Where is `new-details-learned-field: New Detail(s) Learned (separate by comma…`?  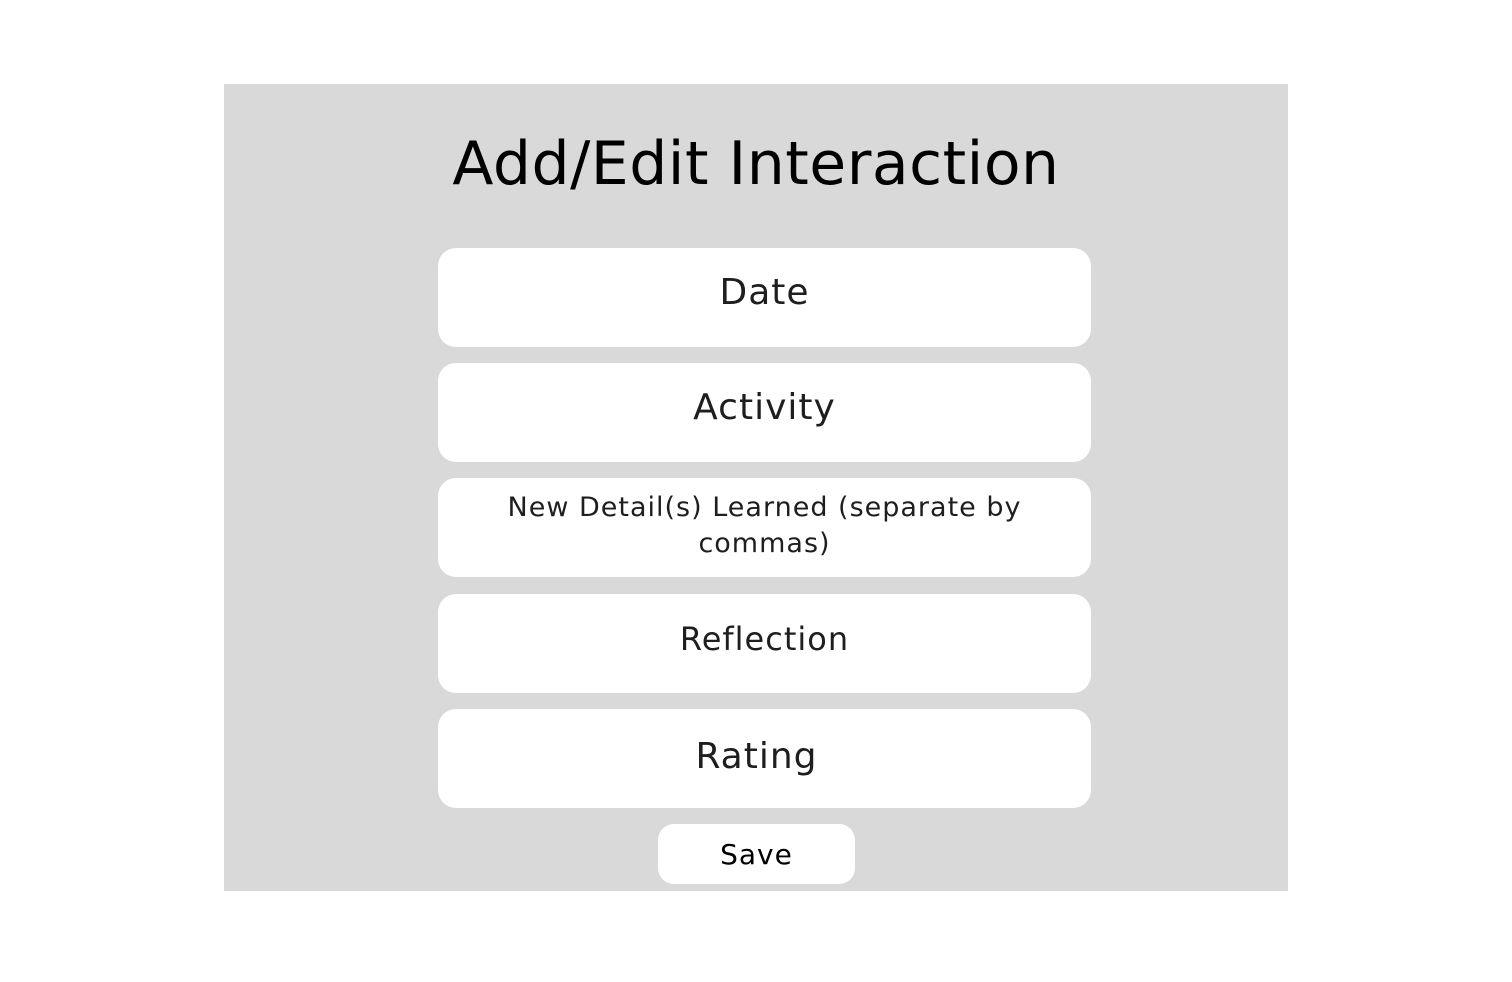 new-details-learned-field: New Detail(s) Learned (separate by comma… is located at coordinates (764, 527).